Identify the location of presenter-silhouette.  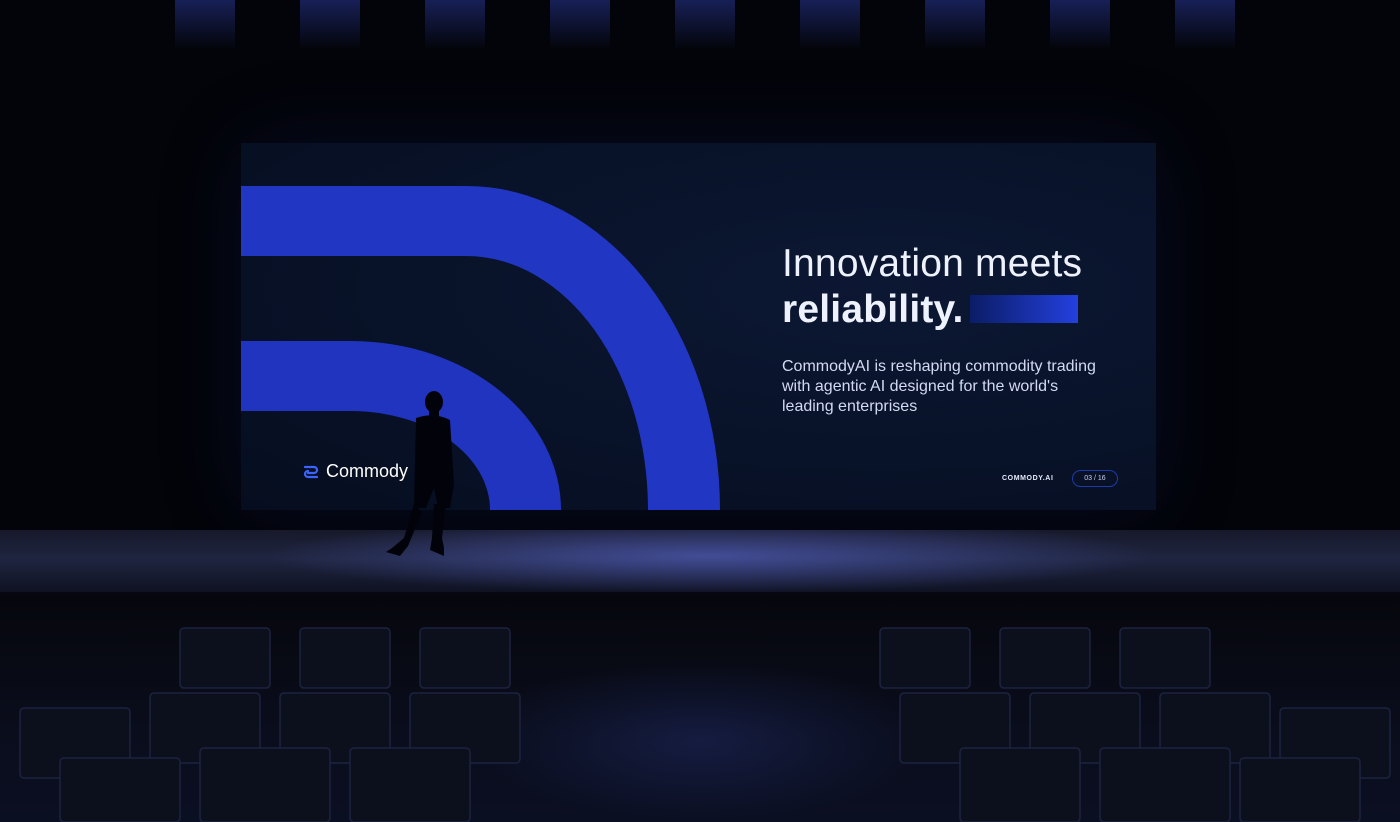
(420, 473).